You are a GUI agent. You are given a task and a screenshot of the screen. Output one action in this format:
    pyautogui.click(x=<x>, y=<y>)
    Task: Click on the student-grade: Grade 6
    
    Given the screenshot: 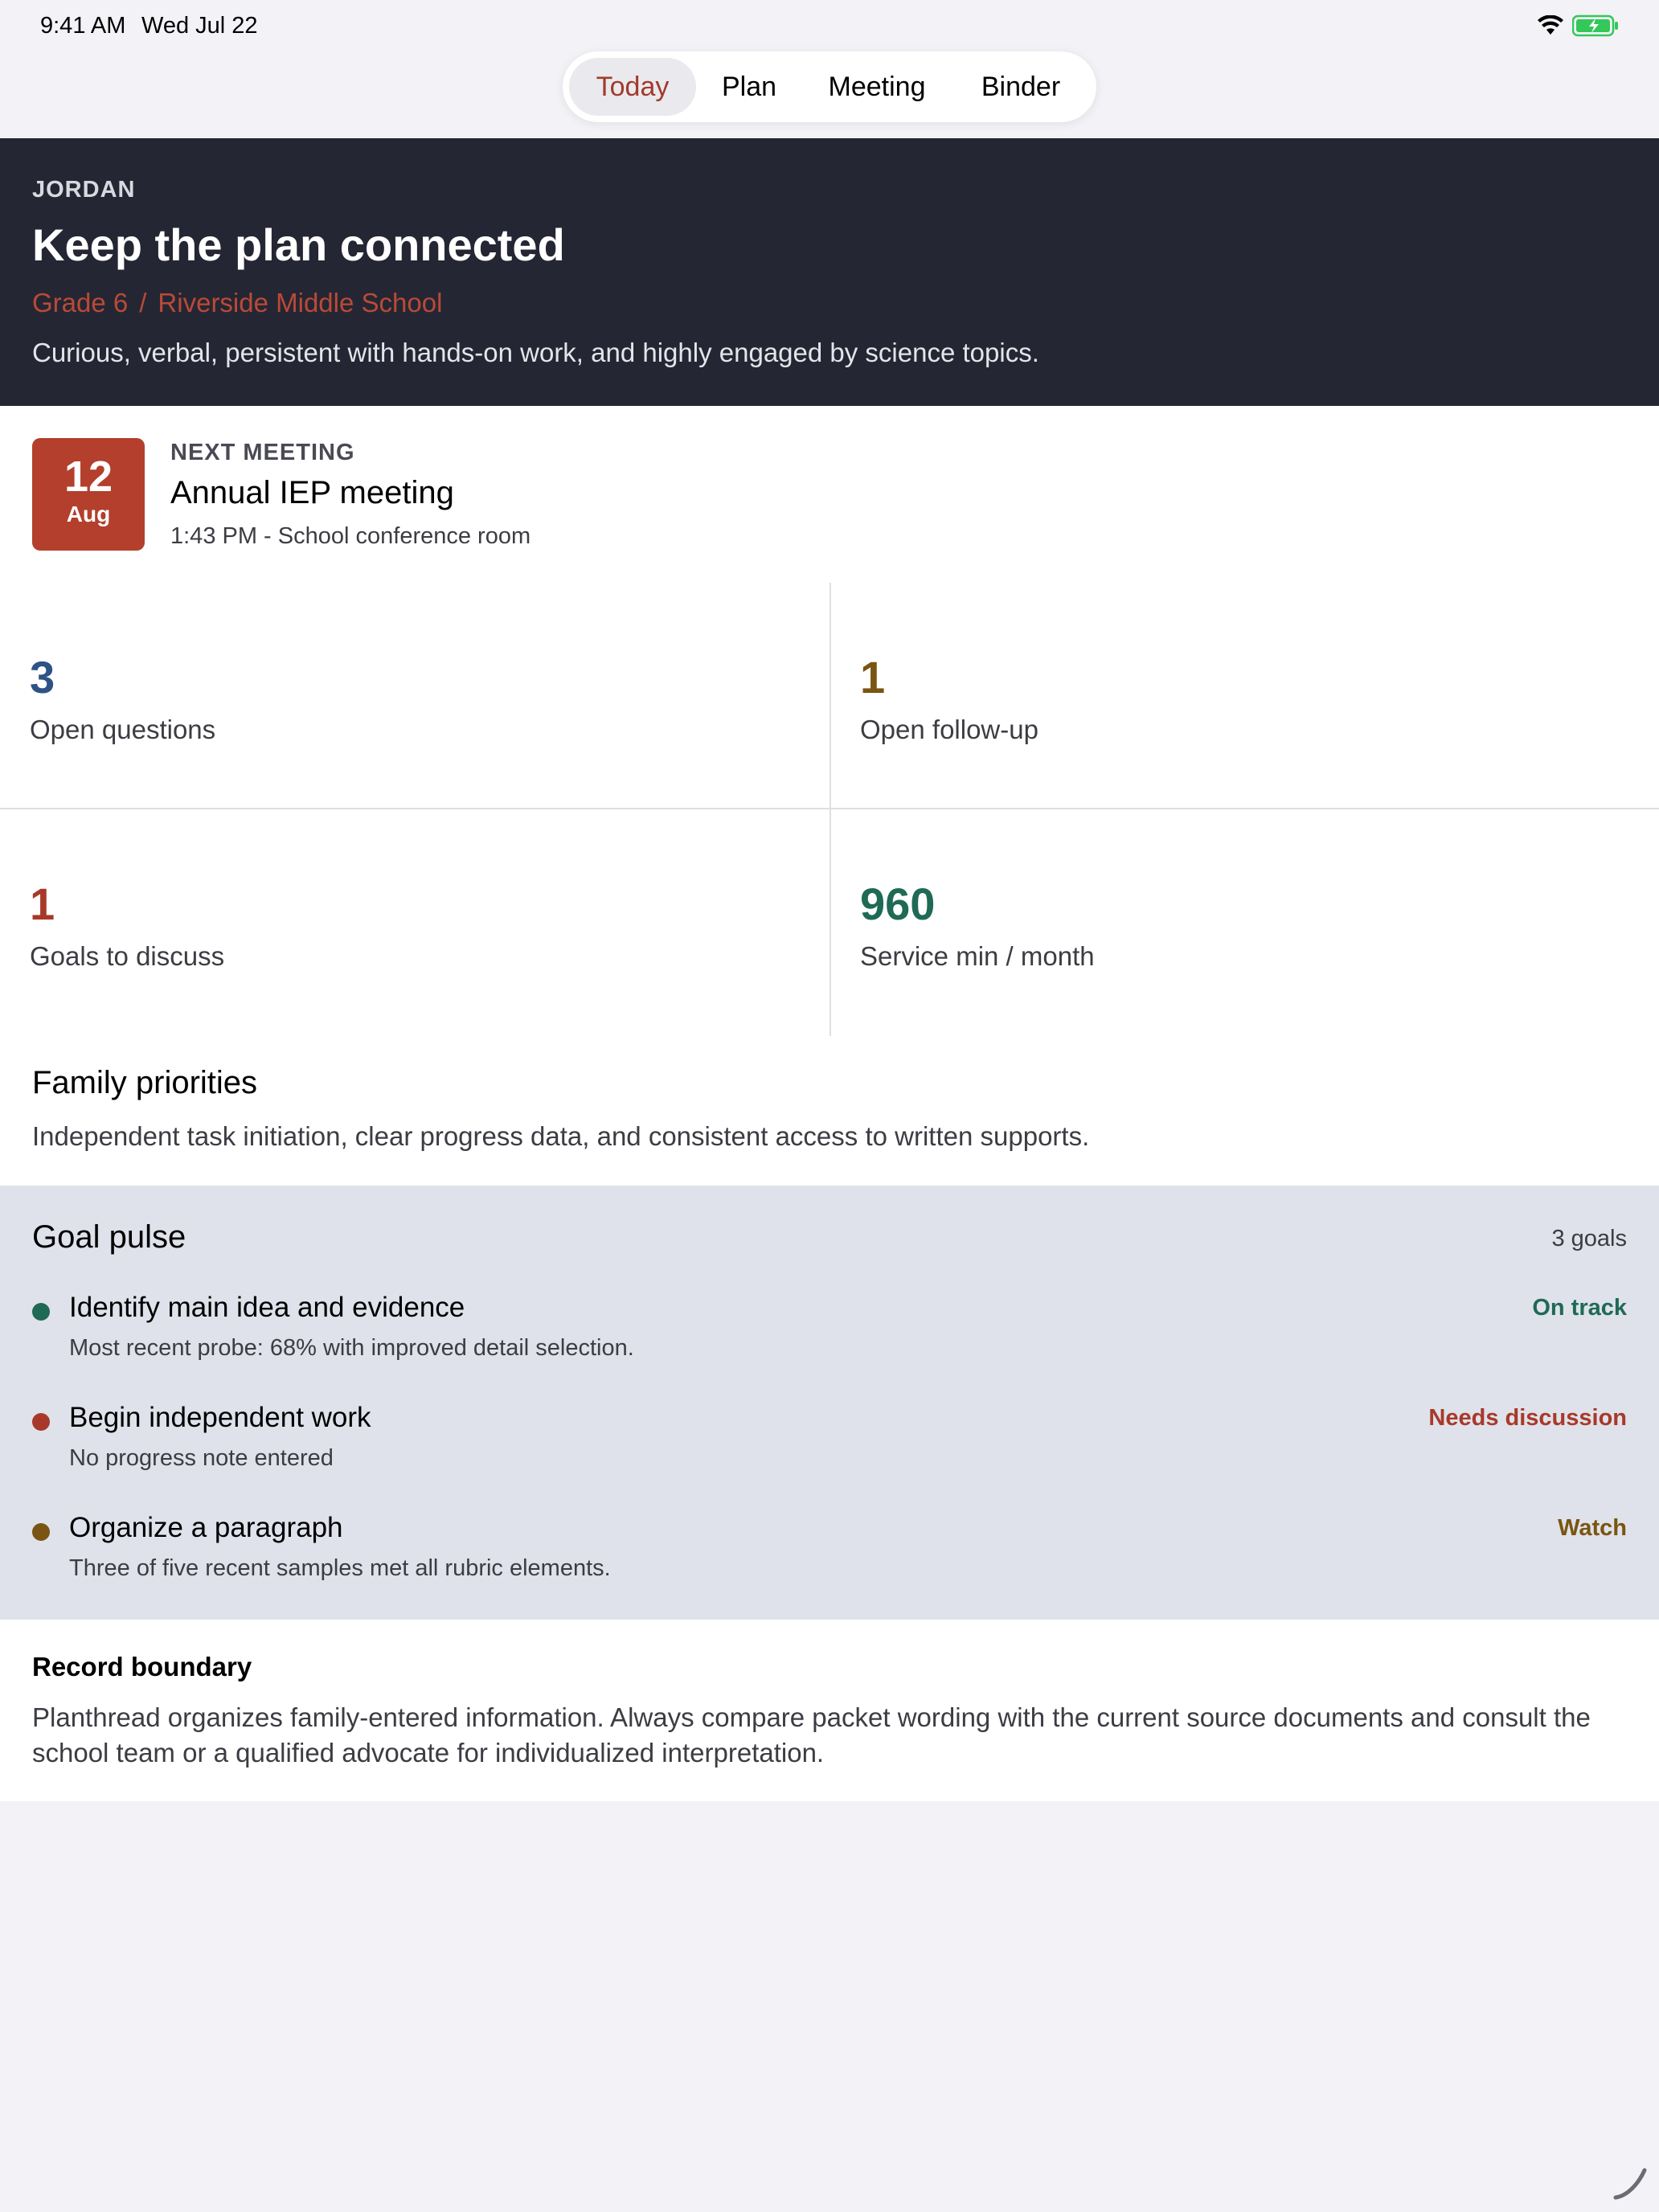 What is the action you would take?
    pyautogui.click(x=80, y=302)
    